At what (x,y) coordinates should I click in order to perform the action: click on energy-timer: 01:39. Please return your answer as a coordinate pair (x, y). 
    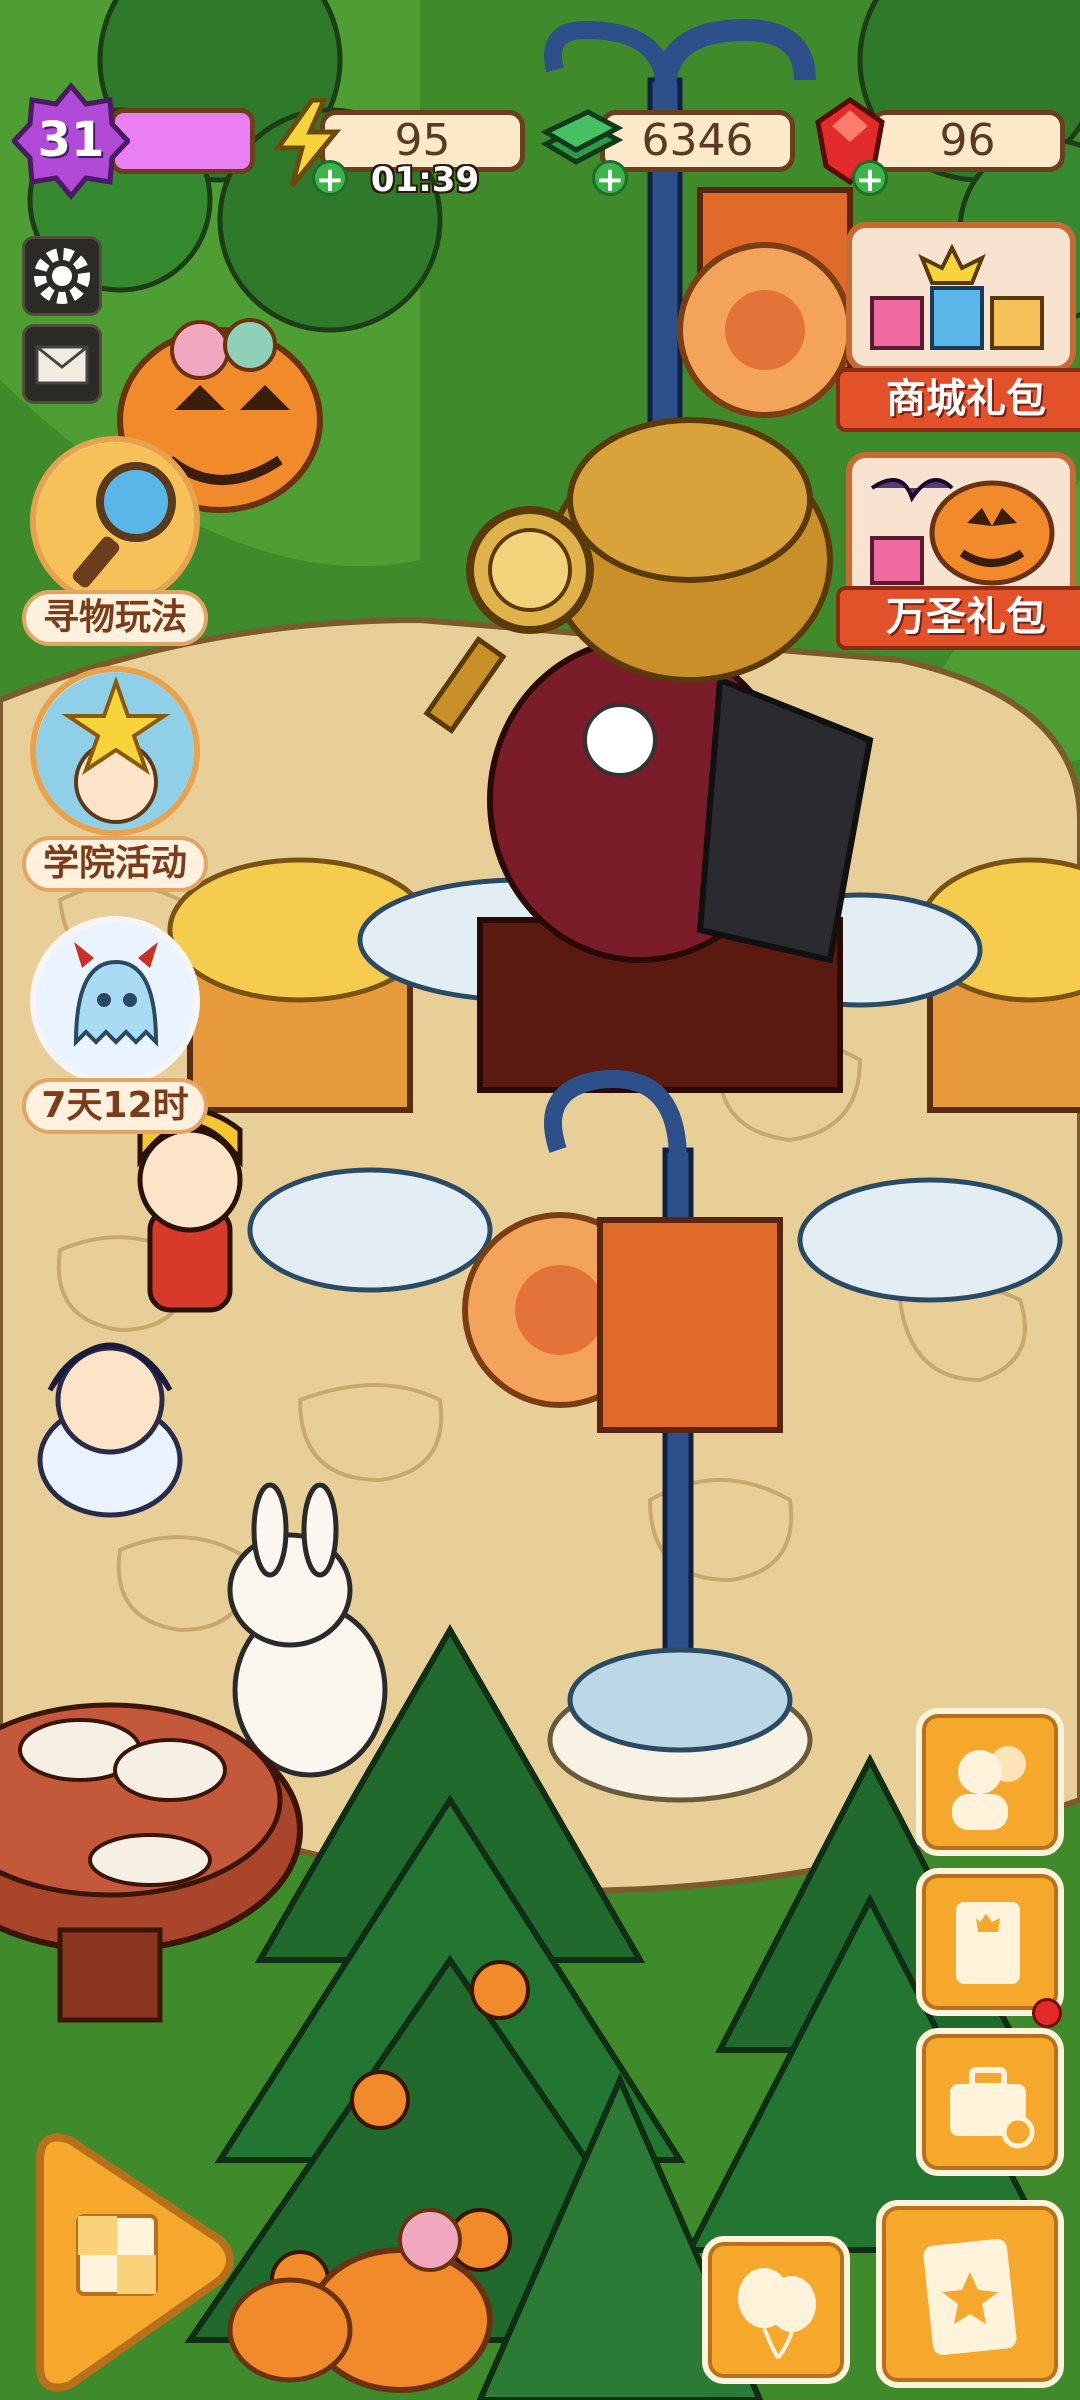
    Looking at the image, I should click on (425, 180).